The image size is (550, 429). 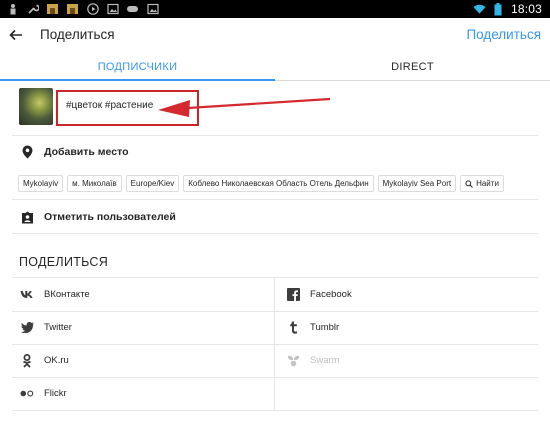 I want to click on tag-people-row: Отметить пользователей, so click(x=275, y=217).